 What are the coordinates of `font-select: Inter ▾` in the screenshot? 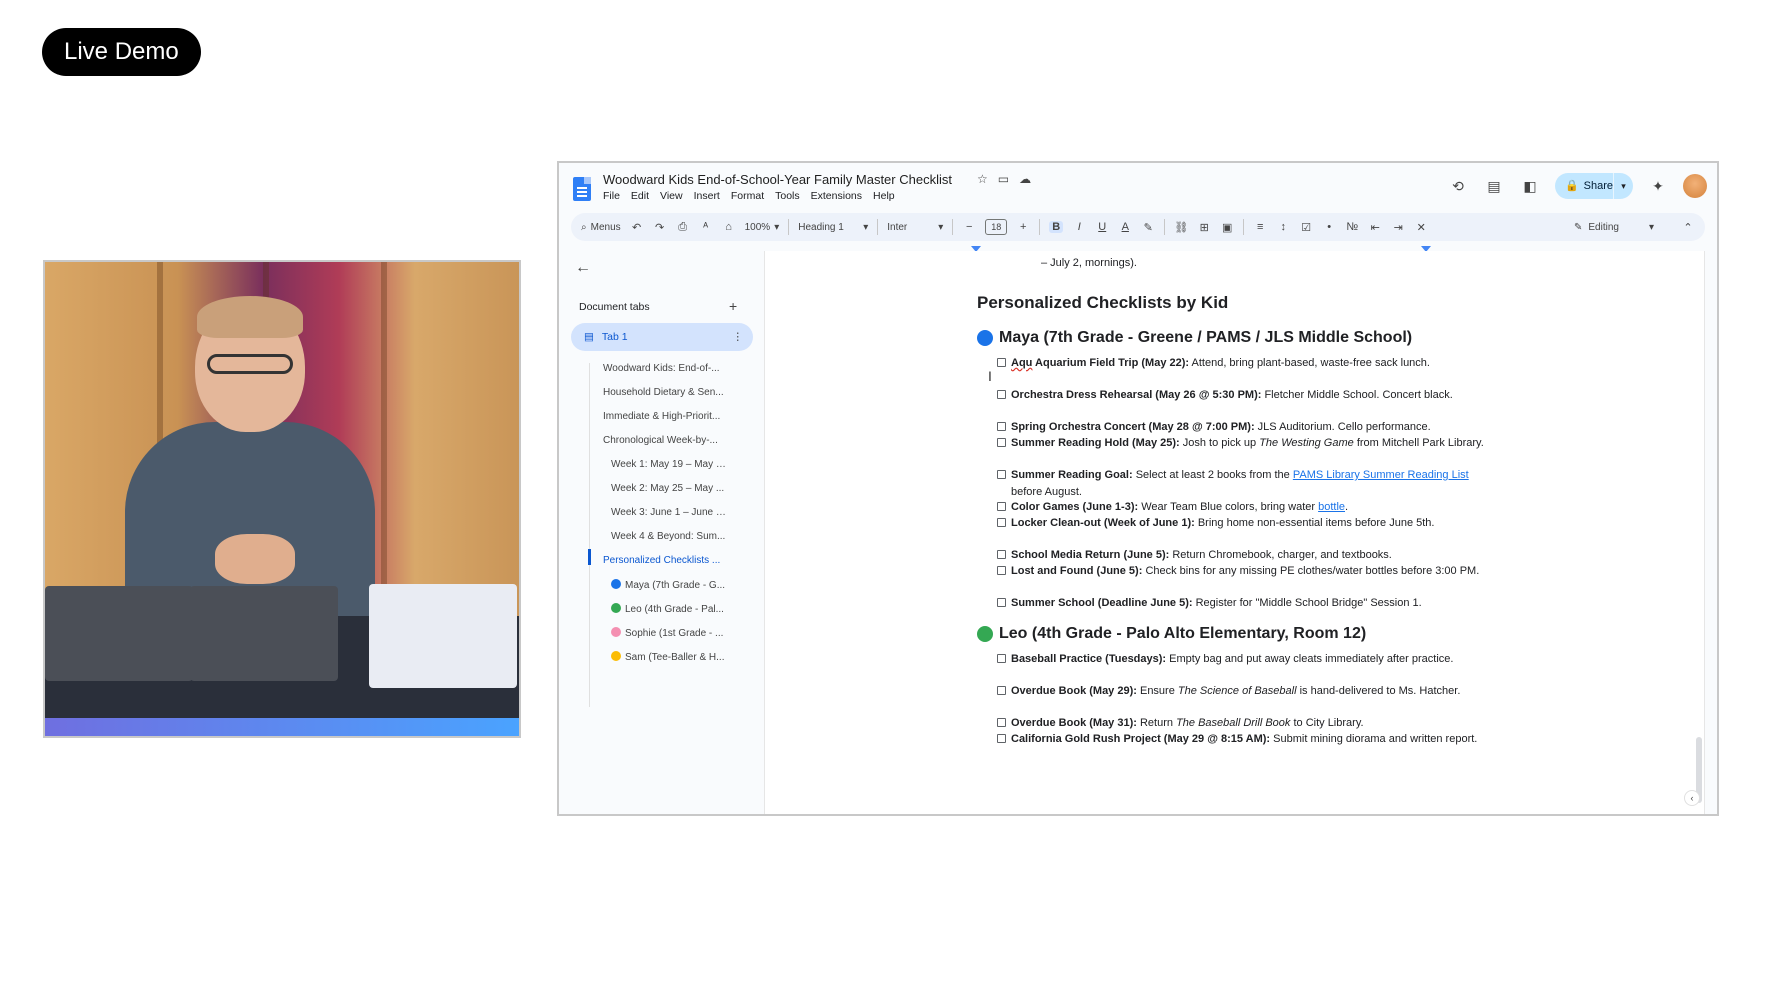 It's located at (915, 227).